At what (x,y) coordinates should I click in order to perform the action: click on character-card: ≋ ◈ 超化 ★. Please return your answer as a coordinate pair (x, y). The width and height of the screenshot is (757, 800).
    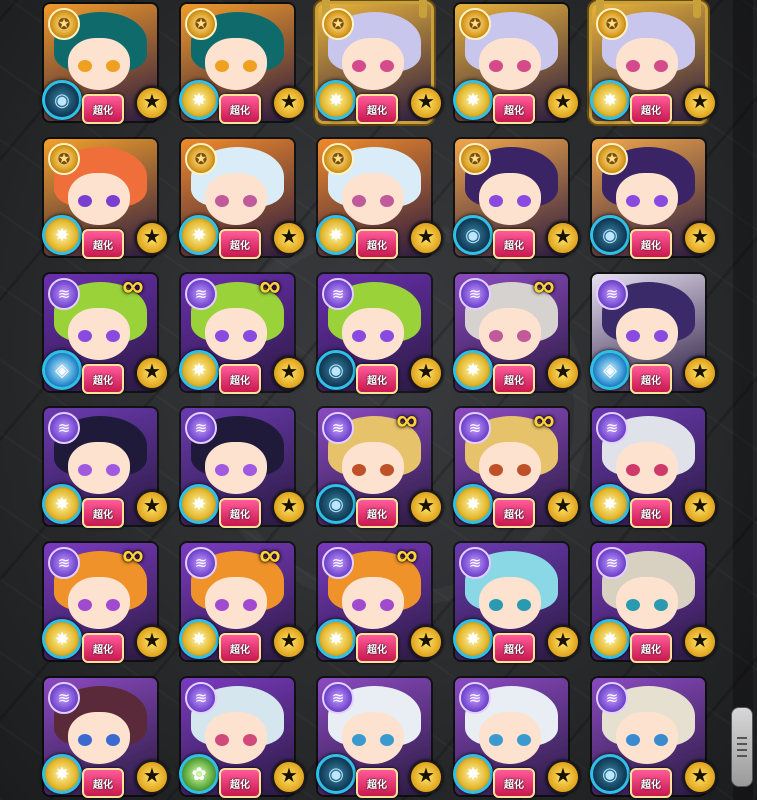
    Looking at the image, I should click on (653, 334).